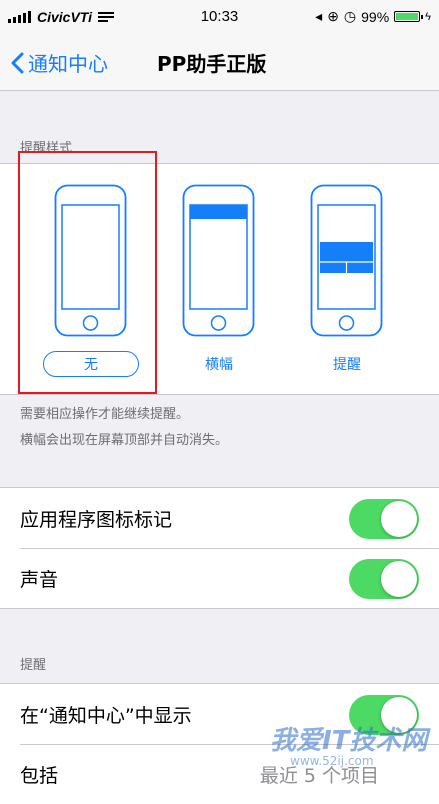  What do you see at coordinates (218, 260) in the screenshot?
I see `phone-style-banner-icon` at bounding box center [218, 260].